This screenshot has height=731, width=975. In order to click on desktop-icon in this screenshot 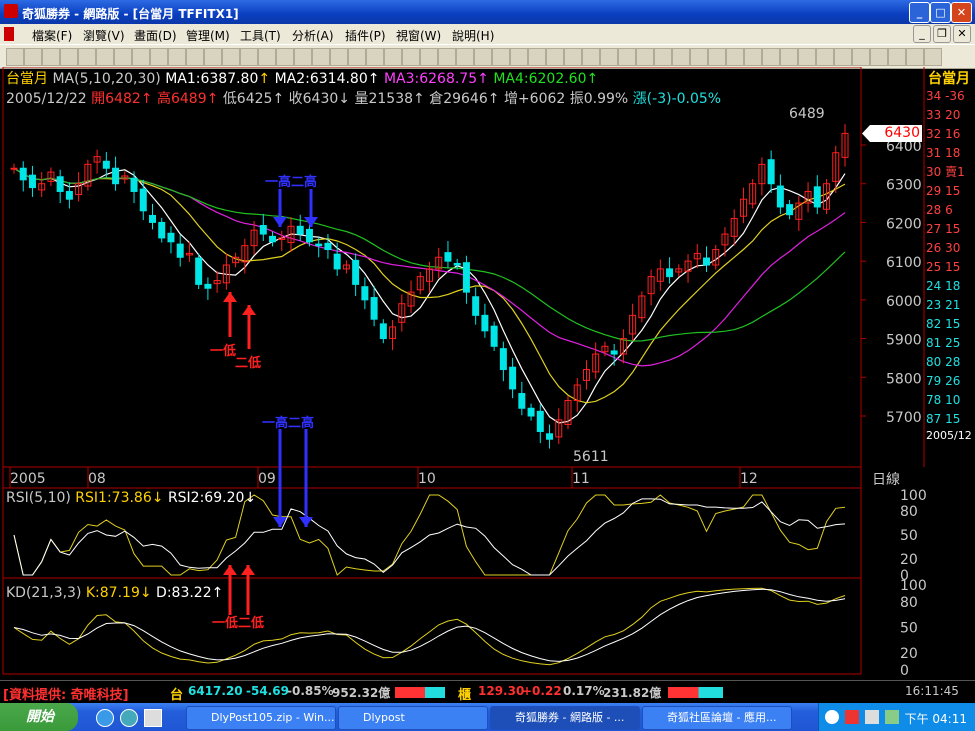, I will do `click(153, 718)`.